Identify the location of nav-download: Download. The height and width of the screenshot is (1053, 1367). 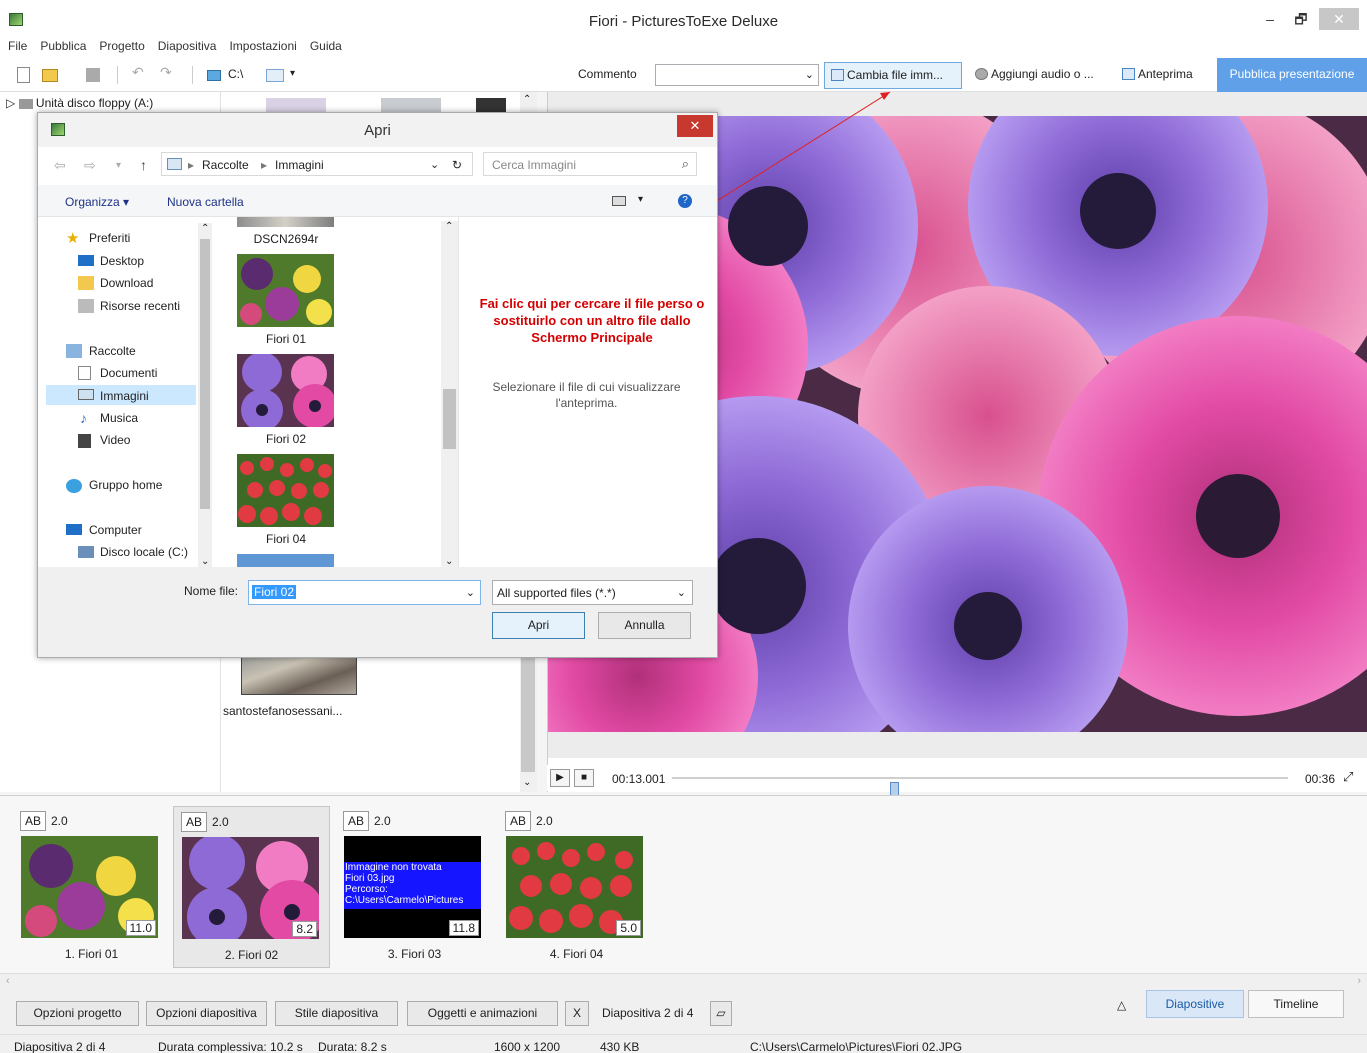
(126, 283).